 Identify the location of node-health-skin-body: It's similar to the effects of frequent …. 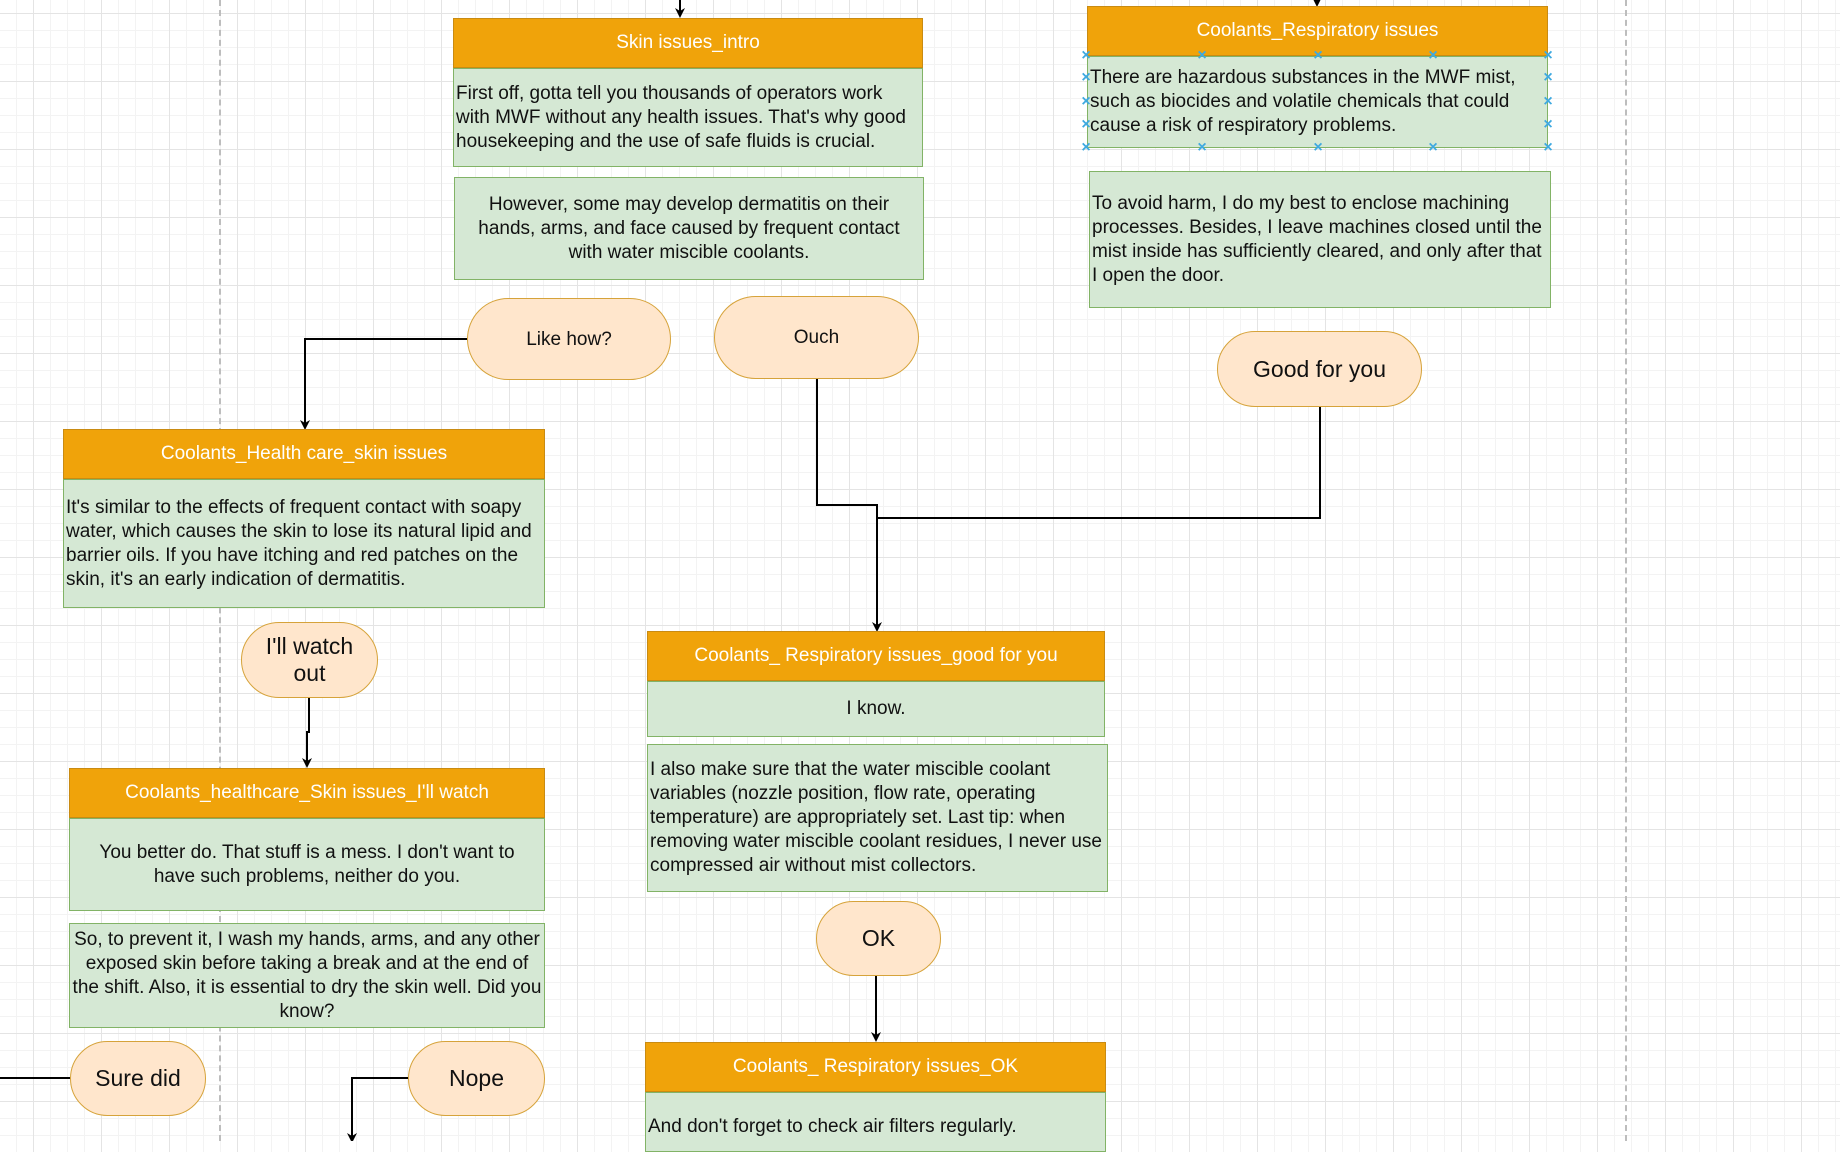
(304, 543).